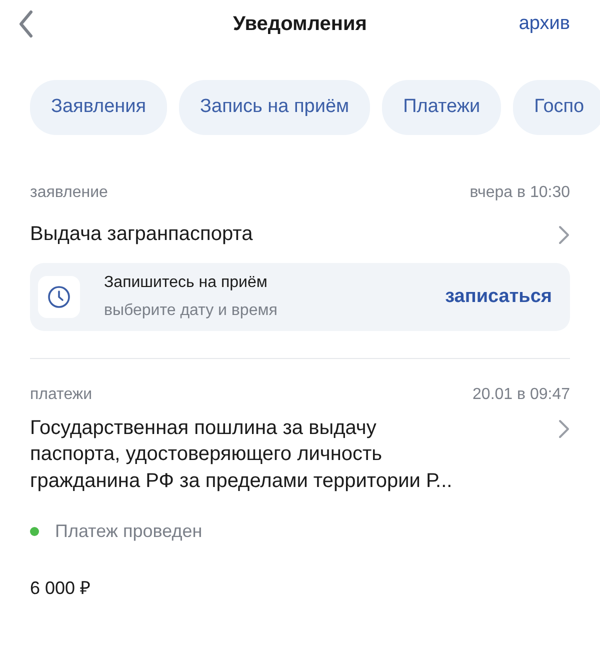 The image size is (600, 647). What do you see at coordinates (186, 282) in the screenshot?
I see `card-title: Запишитесь на приём` at bounding box center [186, 282].